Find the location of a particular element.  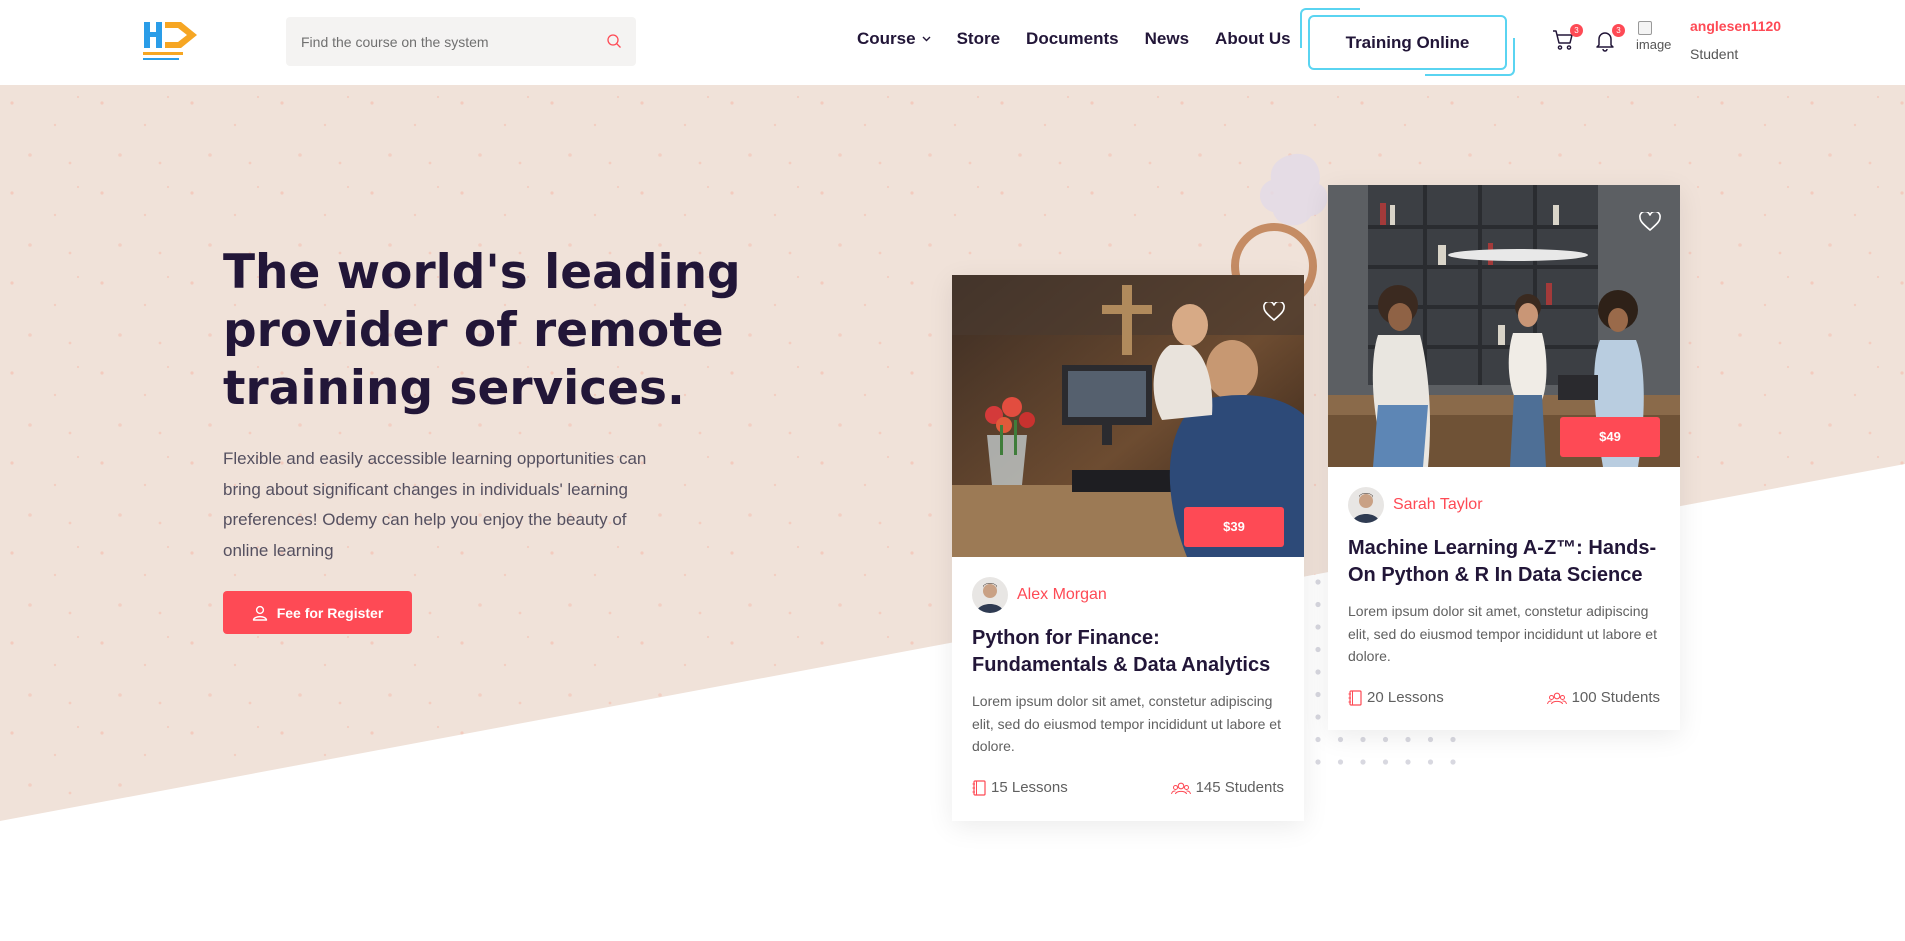

search-bar is located at coordinates (461, 41).